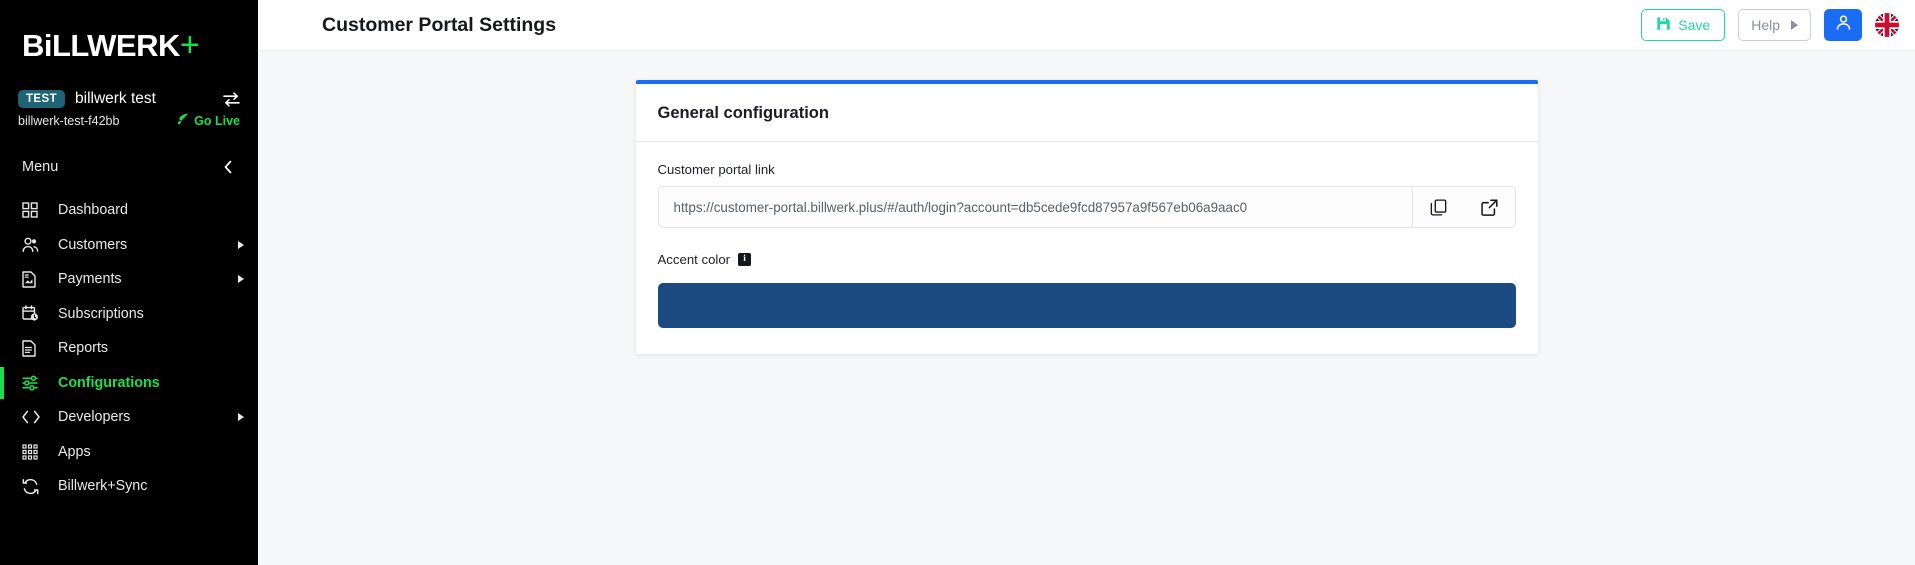 This screenshot has width=1915, height=565. I want to click on sidebar-item-dashboard: Dashboard, so click(129, 210).